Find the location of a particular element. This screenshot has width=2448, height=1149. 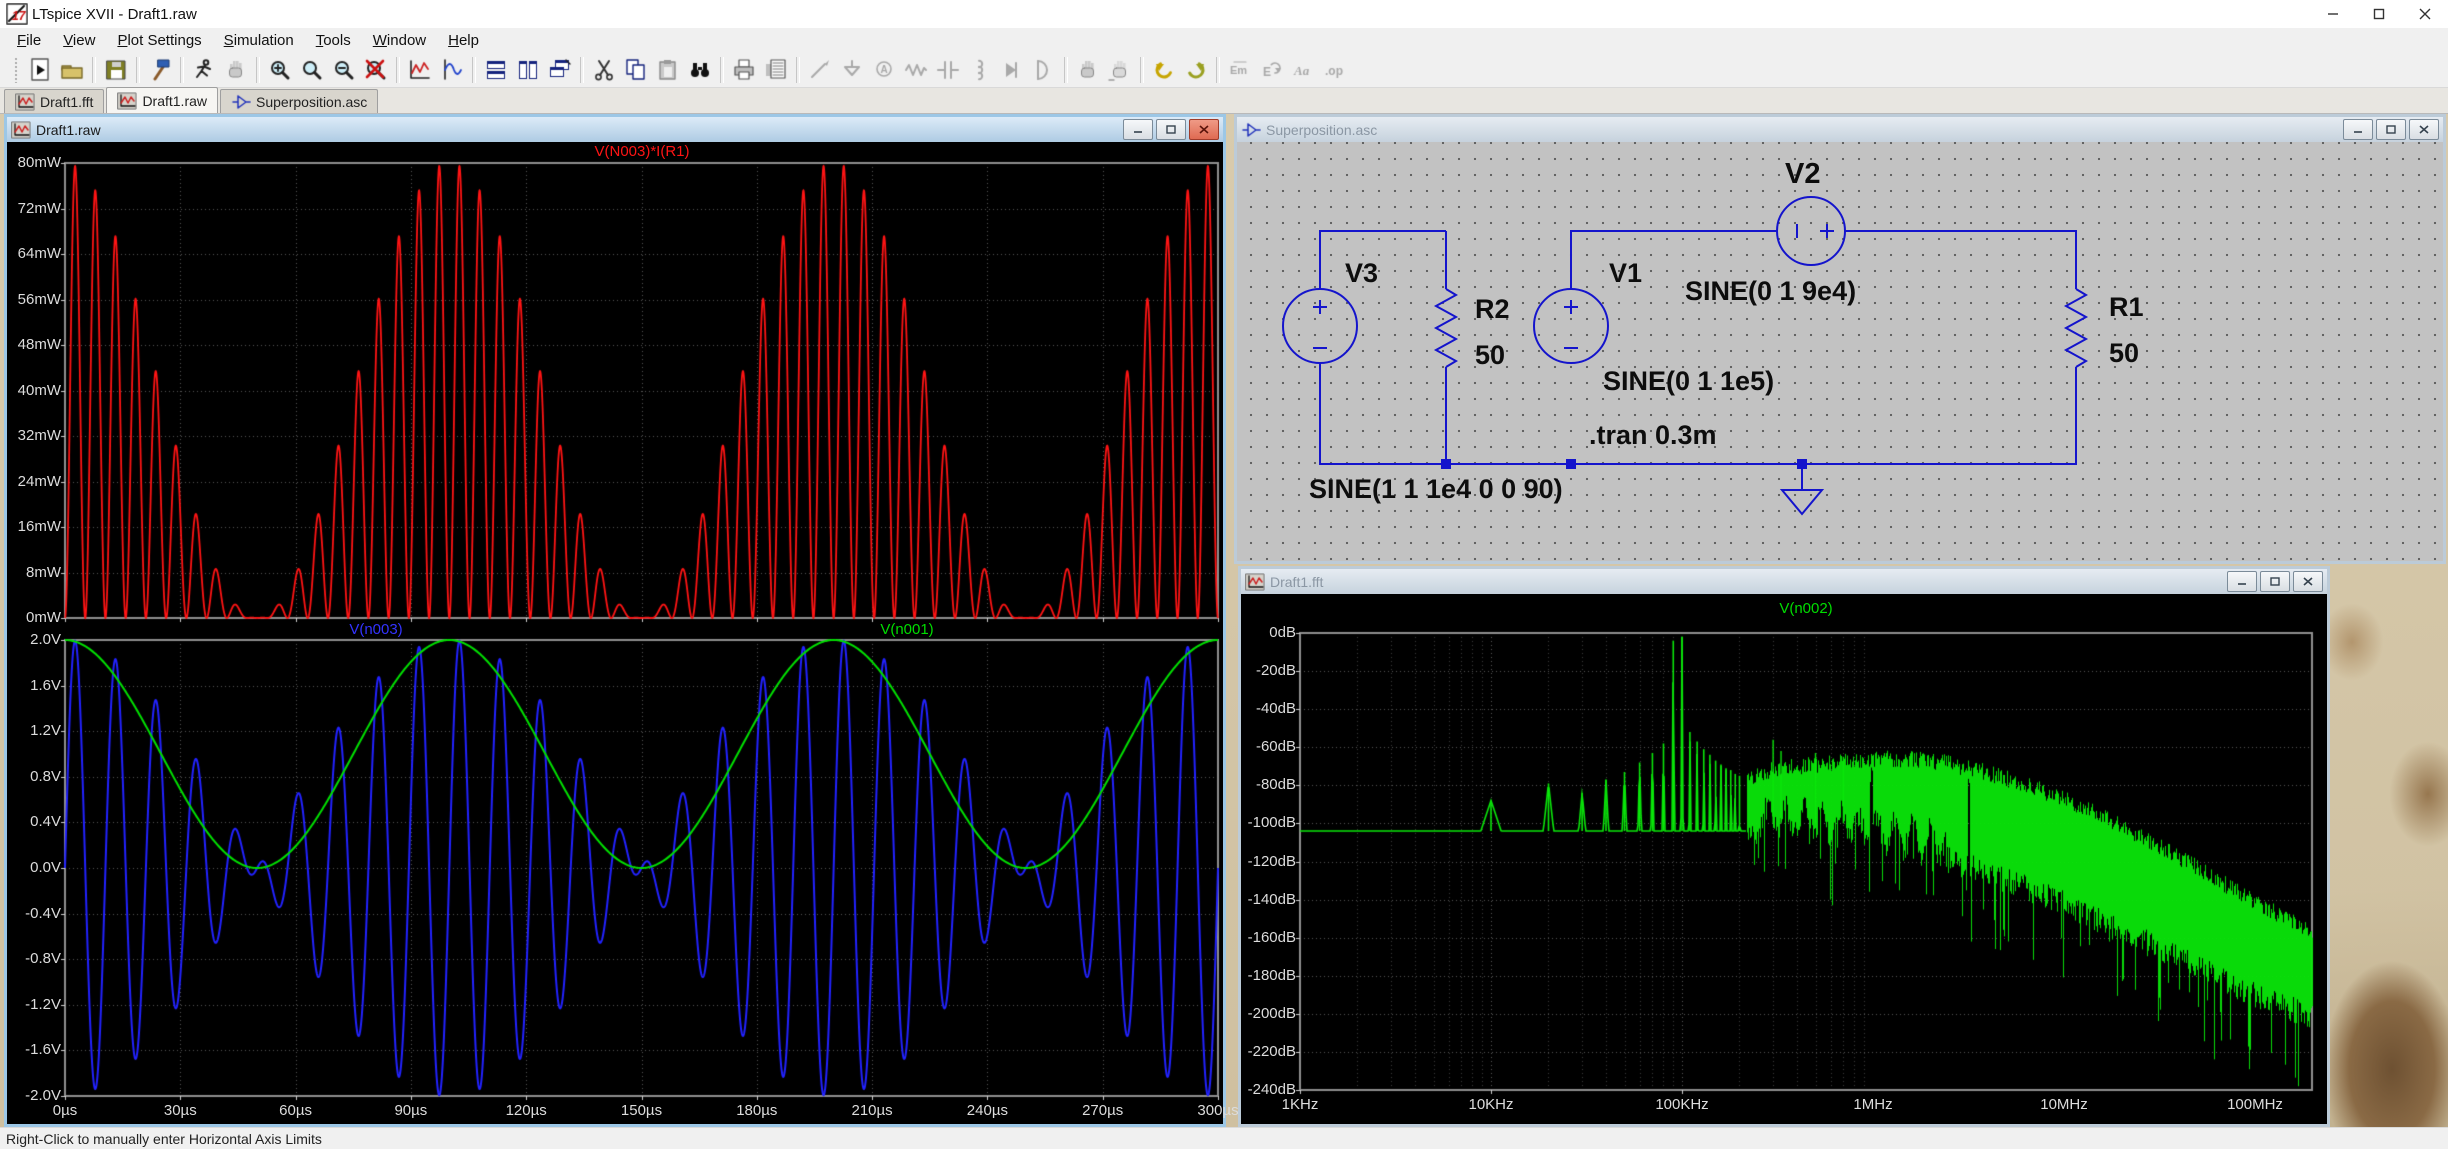

schematic-window-title-bar: Superposition.asc is located at coordinates (1840, 129).